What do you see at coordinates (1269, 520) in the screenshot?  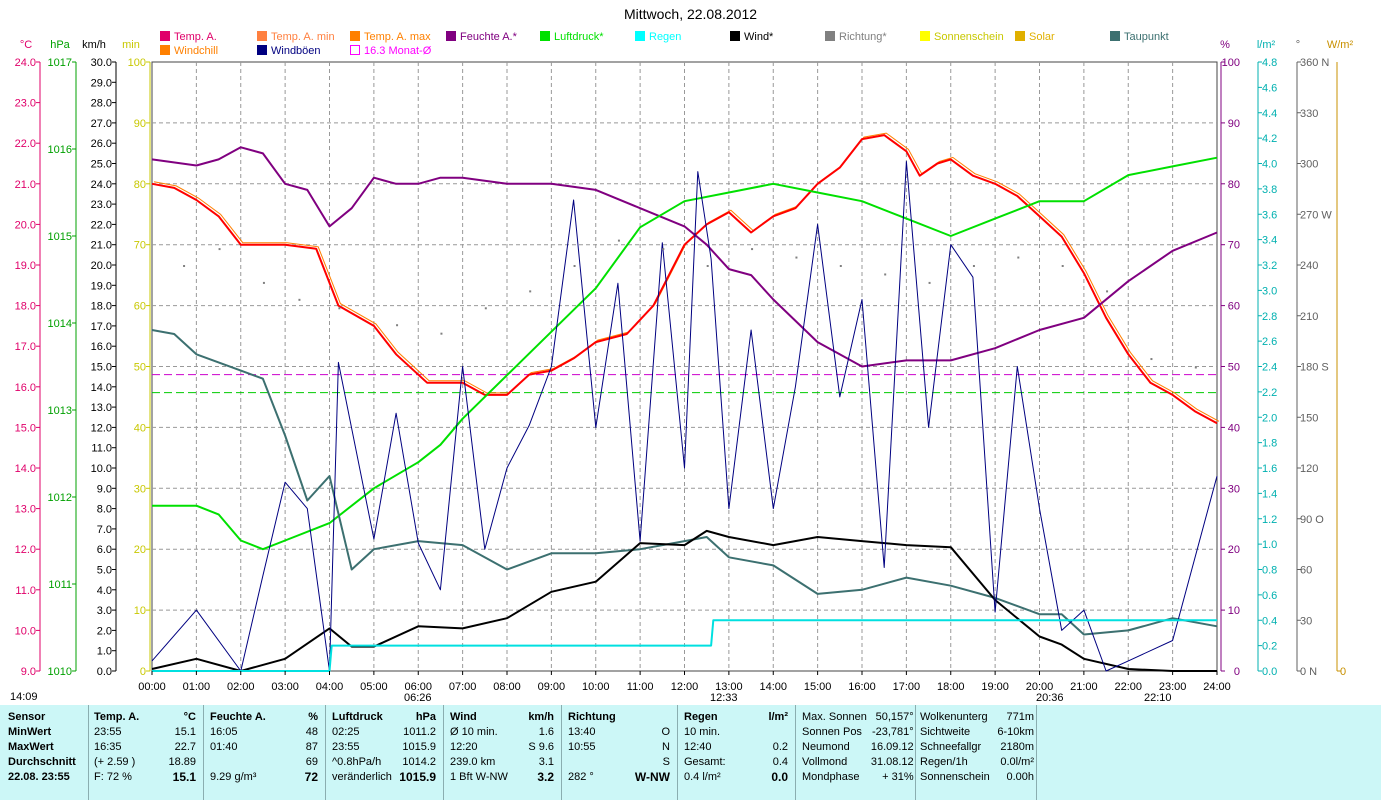 I see `rain-tick-label: 1.2` at bounding box center [1269, 520].